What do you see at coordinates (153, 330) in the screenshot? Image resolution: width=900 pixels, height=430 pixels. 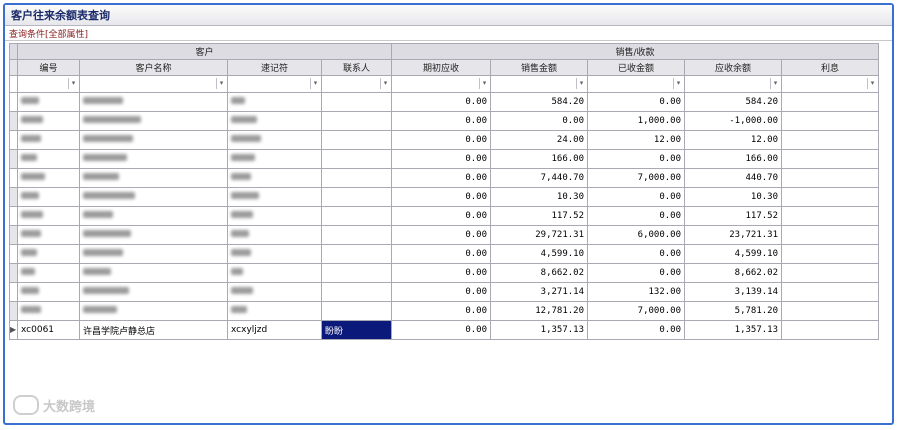 I see `cell-name: 许昌学院卢静总店` at bounding box center [153, 330].